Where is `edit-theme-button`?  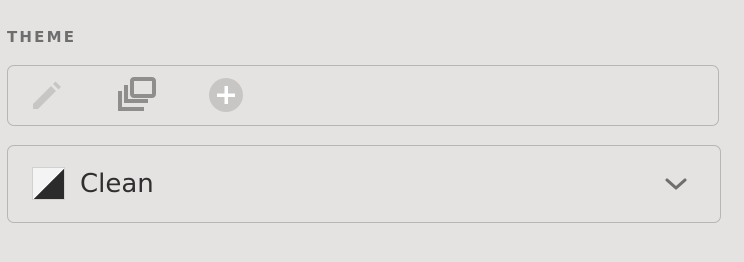
edit-theme-button is located at coordinates (46, 95).